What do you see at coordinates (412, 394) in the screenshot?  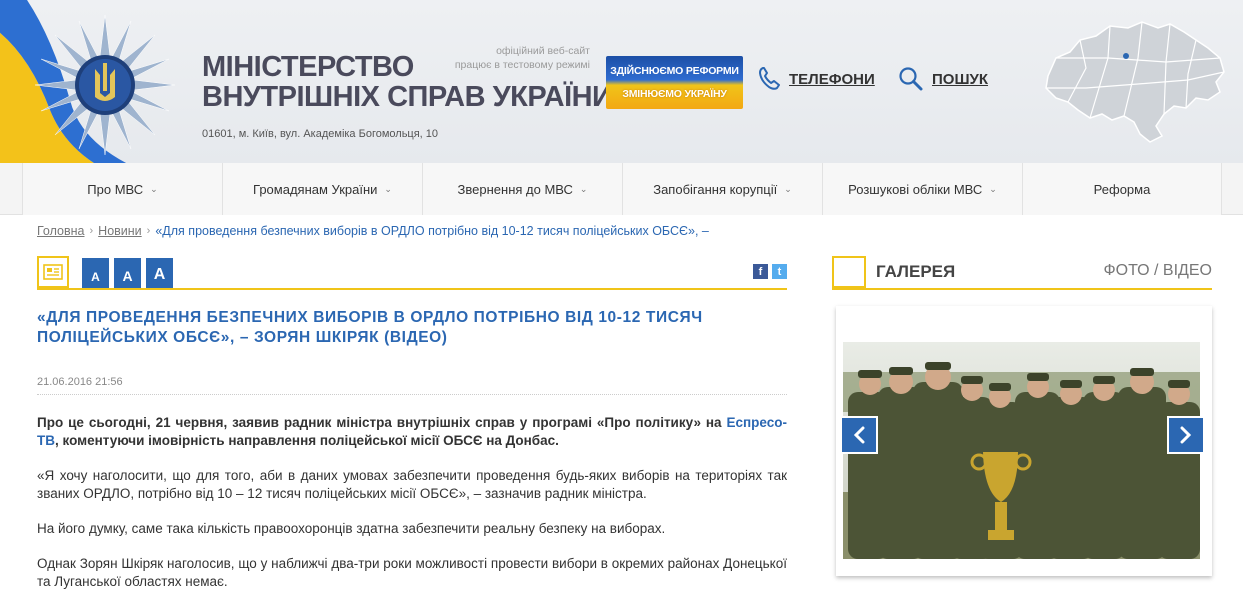 I see `divider` at bounding box center [412, 394].